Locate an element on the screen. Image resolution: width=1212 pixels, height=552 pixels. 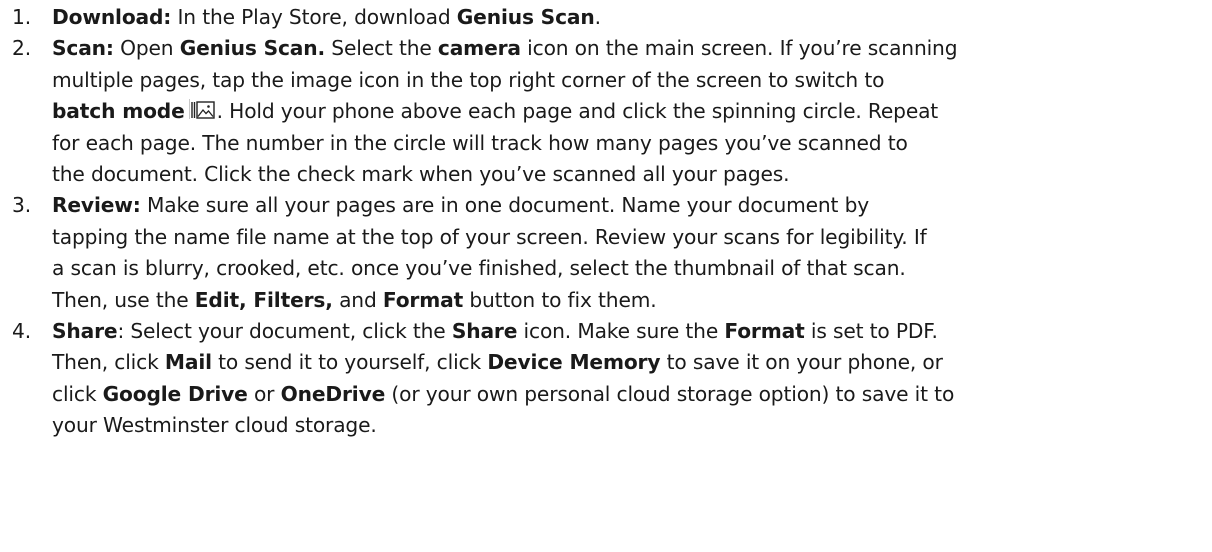
app-name: Genius Scan is located at coordinates (525, 17).